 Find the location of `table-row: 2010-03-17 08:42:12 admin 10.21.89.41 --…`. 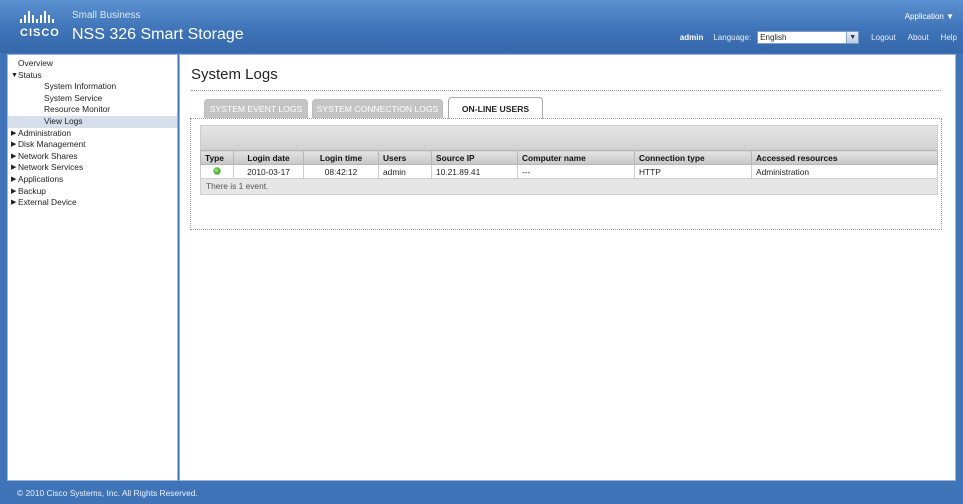

table-row: 2010-03-17 08:42:12 admin 10.21.89.41 --… is located at coordinates (569, 171).